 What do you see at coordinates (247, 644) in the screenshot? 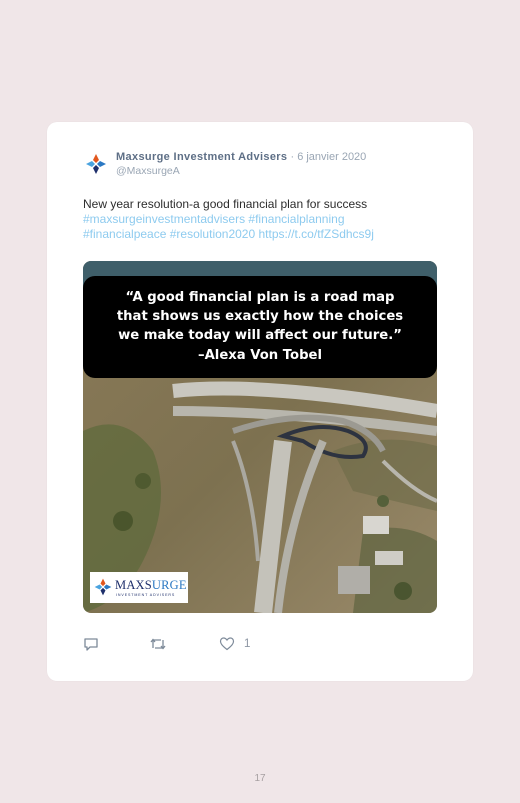
I see `like-count: 1` at bounding box center [247, 644].